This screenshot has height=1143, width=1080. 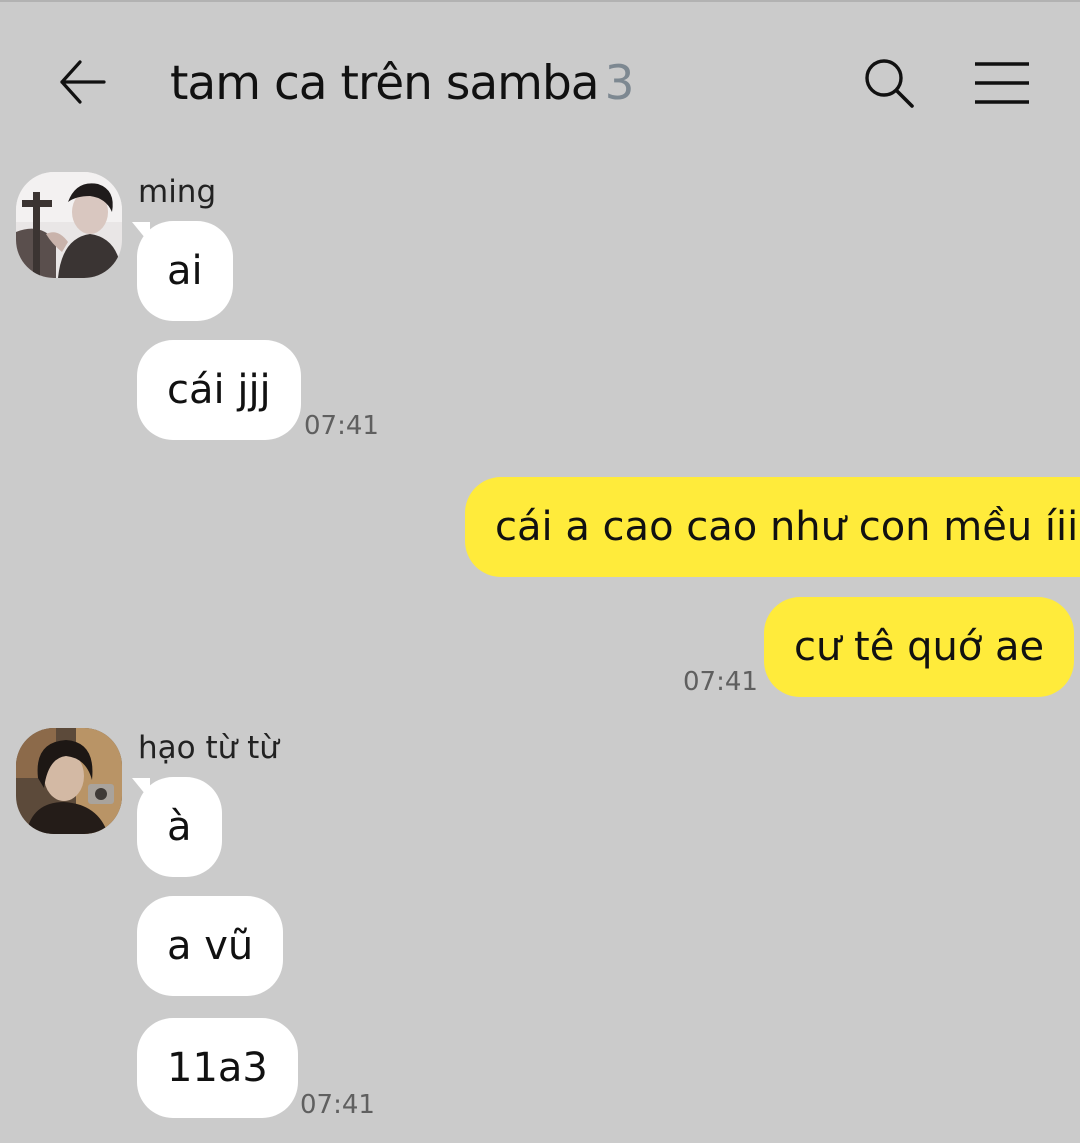 I want to click on message-bubble: a vũ, so click(x=210, y=946).